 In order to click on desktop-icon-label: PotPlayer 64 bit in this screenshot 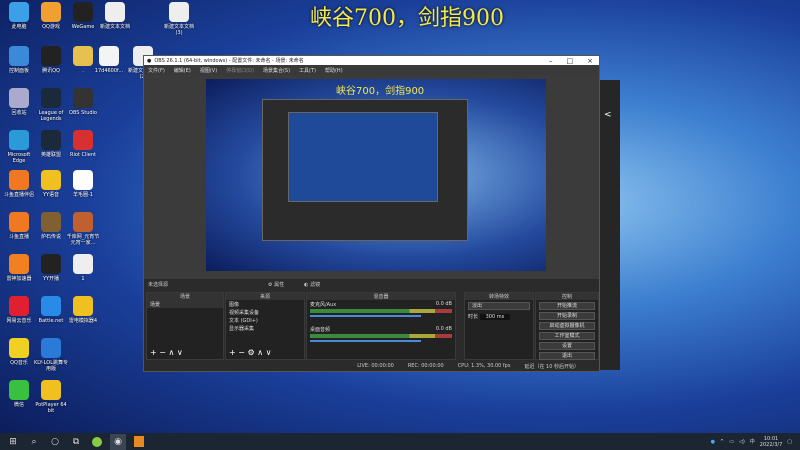, I will do `click(51, 408)`.